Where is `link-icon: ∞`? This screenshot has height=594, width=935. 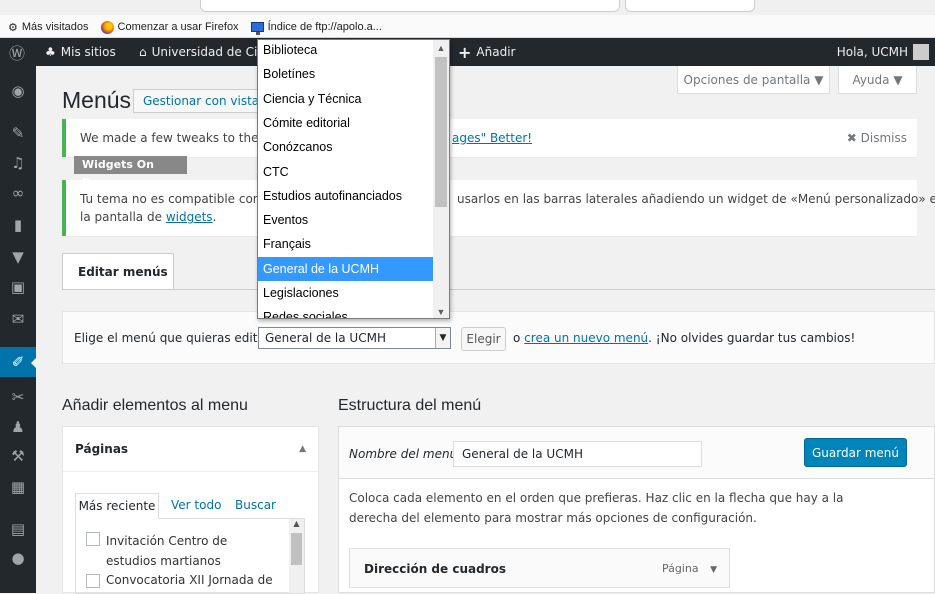
link-icon: ∞ is located at coordinates (18, 193).